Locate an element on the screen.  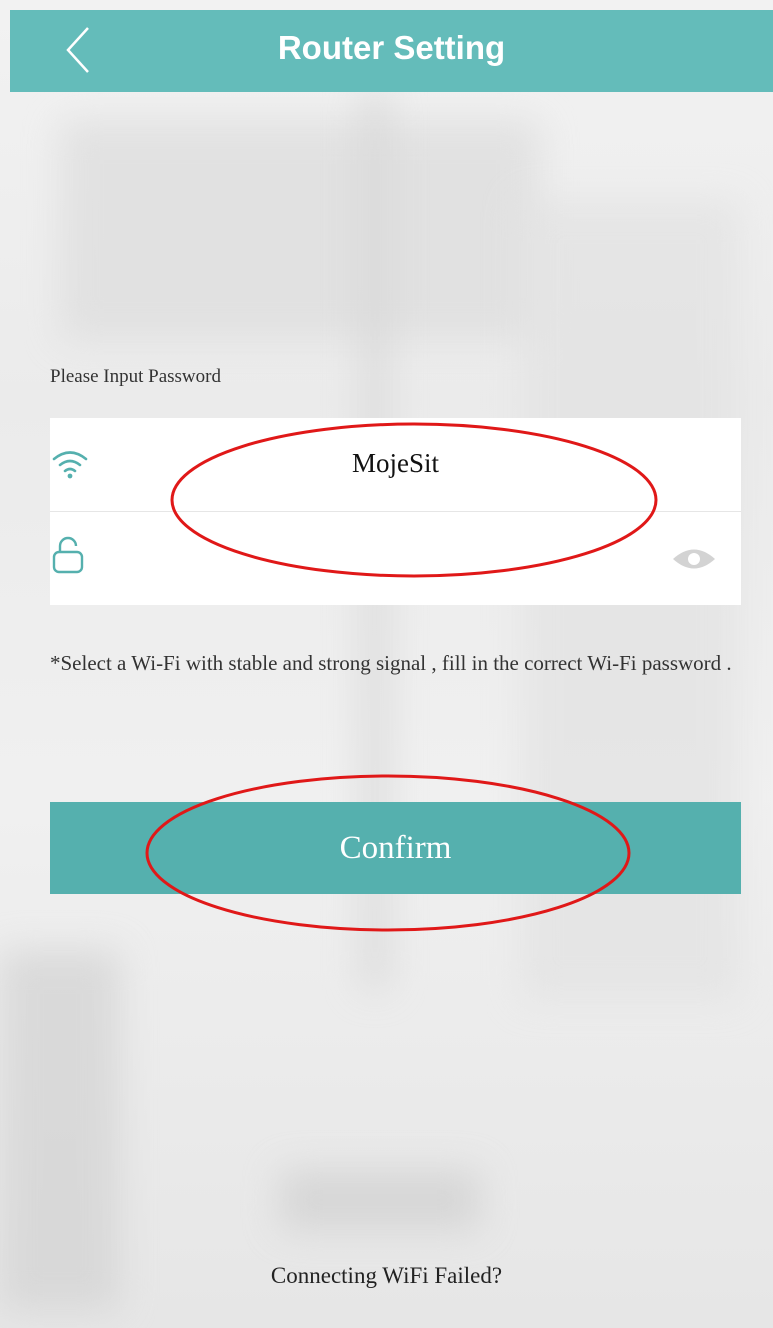
header-bar: Router Setting is located at coordinates (391, 51).